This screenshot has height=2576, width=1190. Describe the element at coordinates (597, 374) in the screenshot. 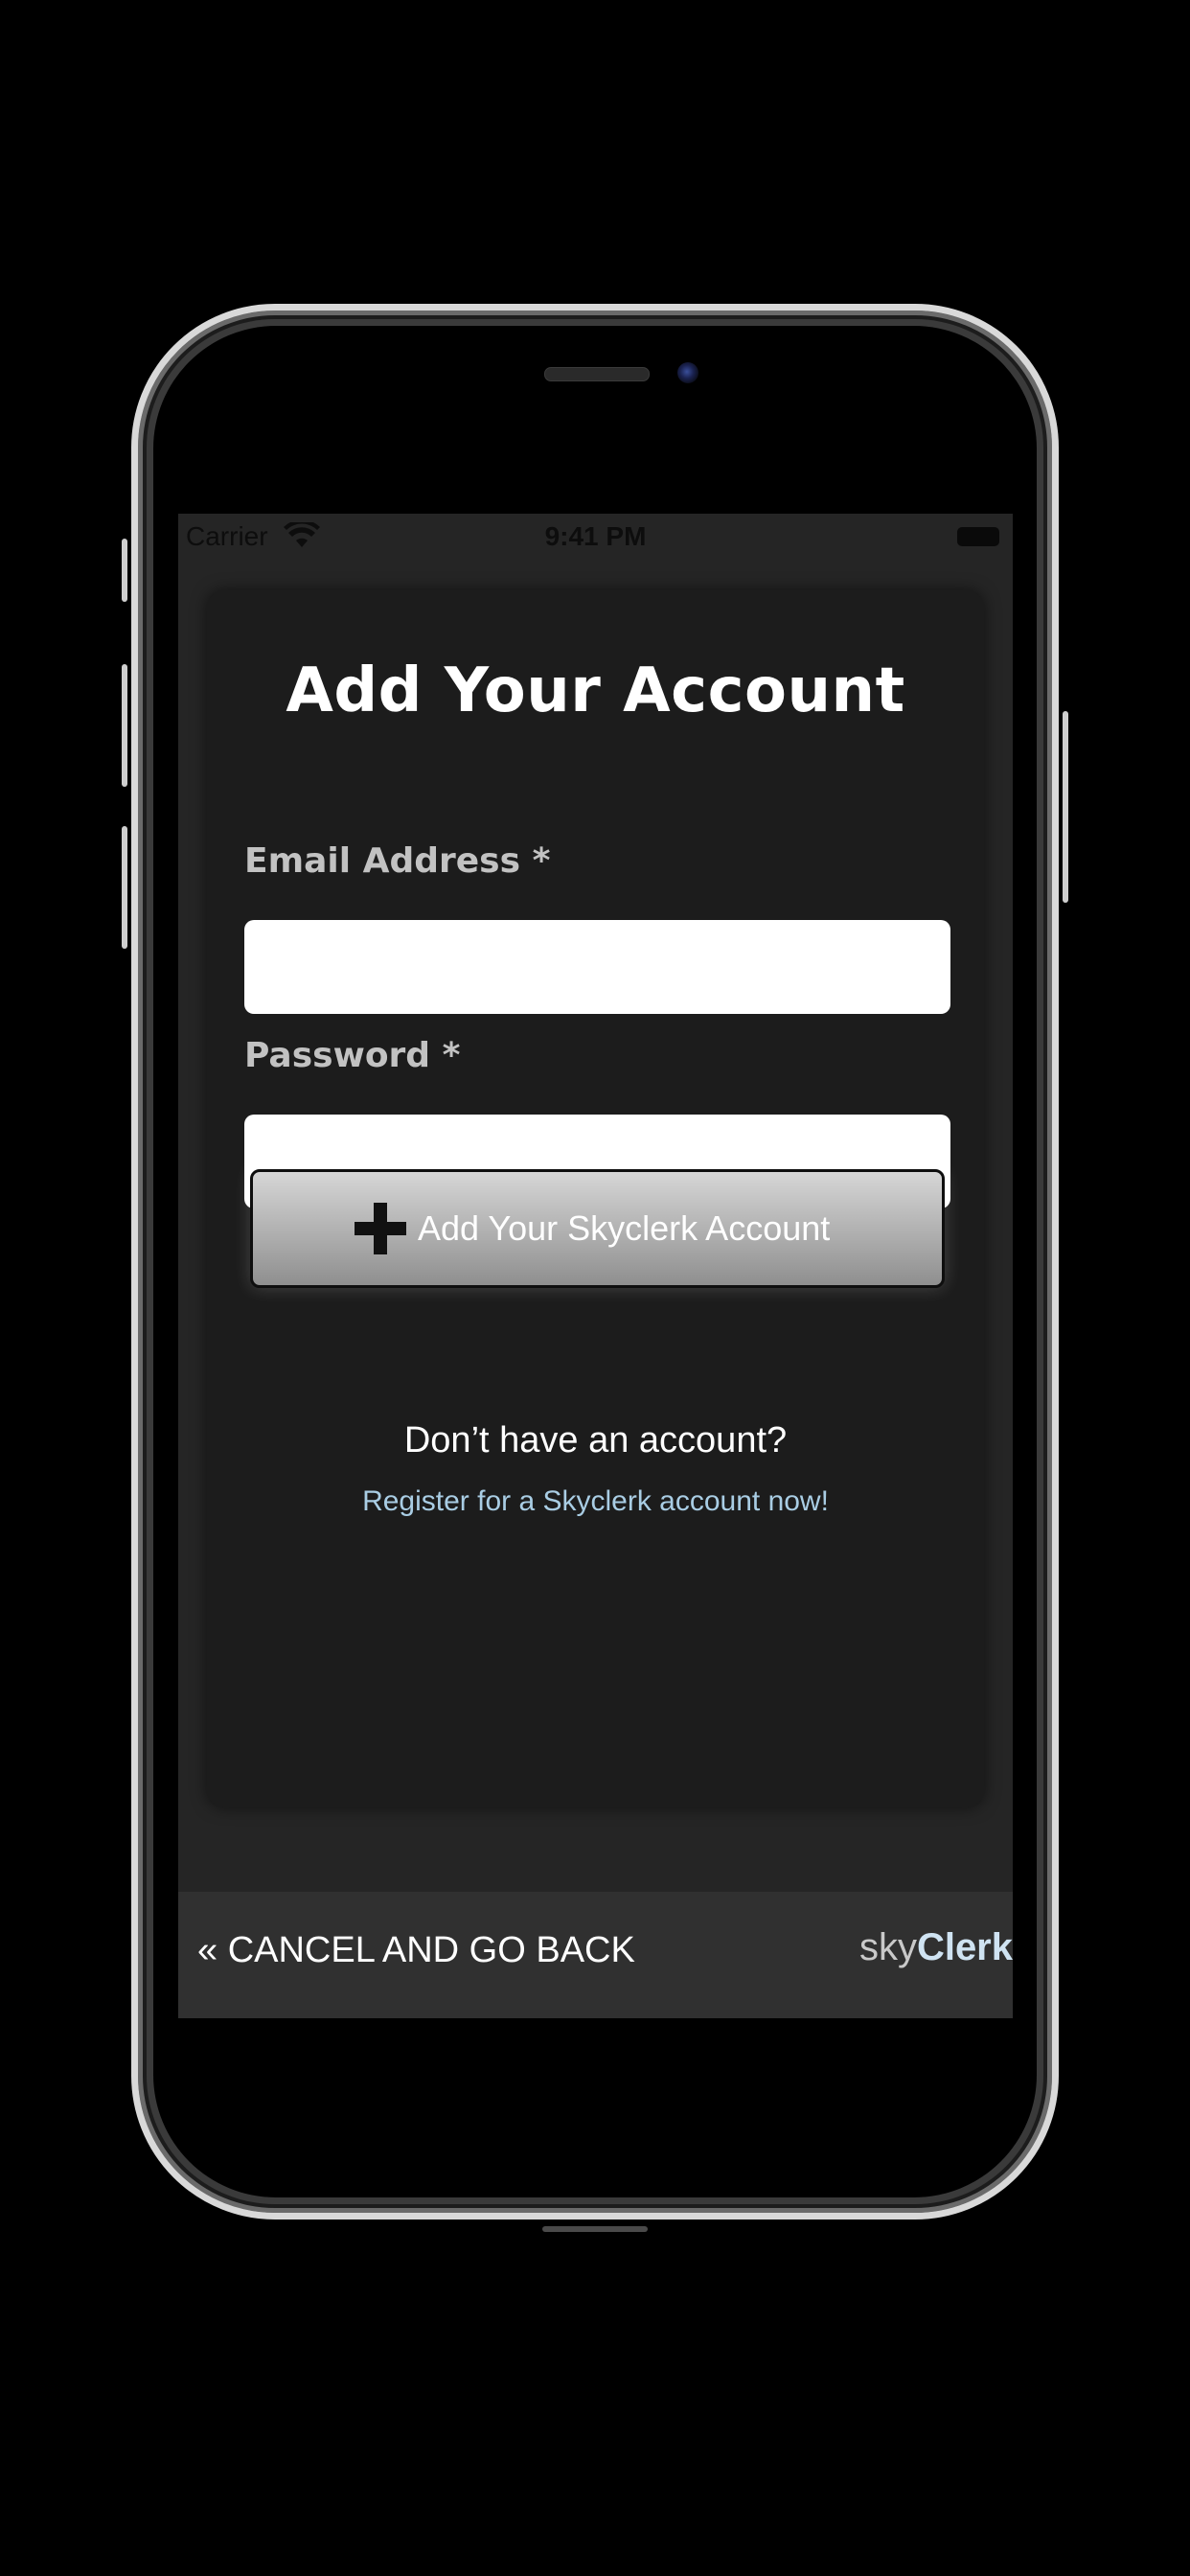

I see `earpiece-speaker` at that location.